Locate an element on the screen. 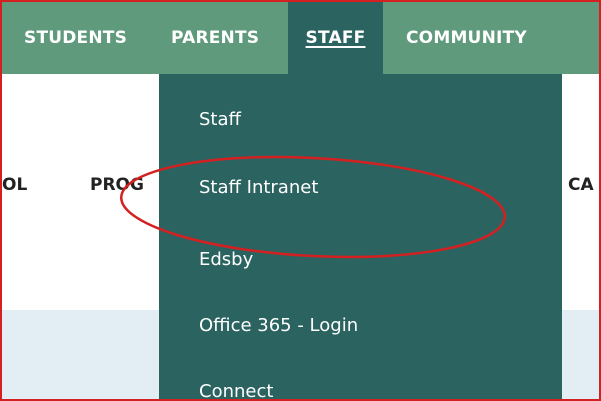 The image size is (601, 401). nav-students: STUDENTS is located at coordinates (75, 38).